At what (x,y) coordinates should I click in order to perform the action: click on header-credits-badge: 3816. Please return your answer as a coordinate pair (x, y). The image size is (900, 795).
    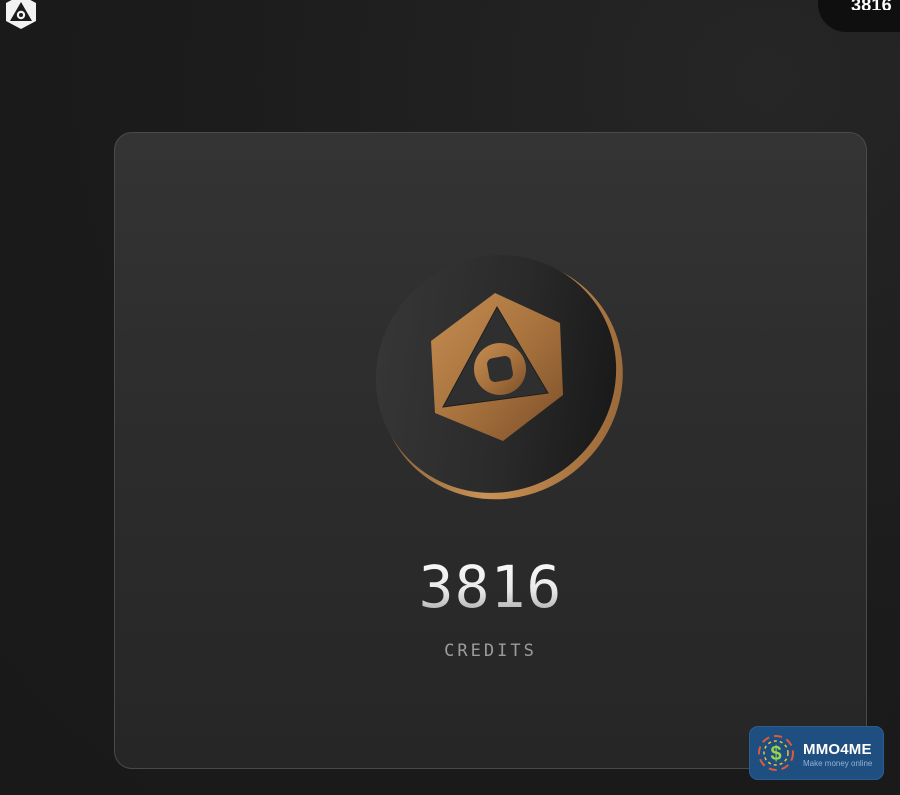
    Looking at the image, I should click on (859, 16).